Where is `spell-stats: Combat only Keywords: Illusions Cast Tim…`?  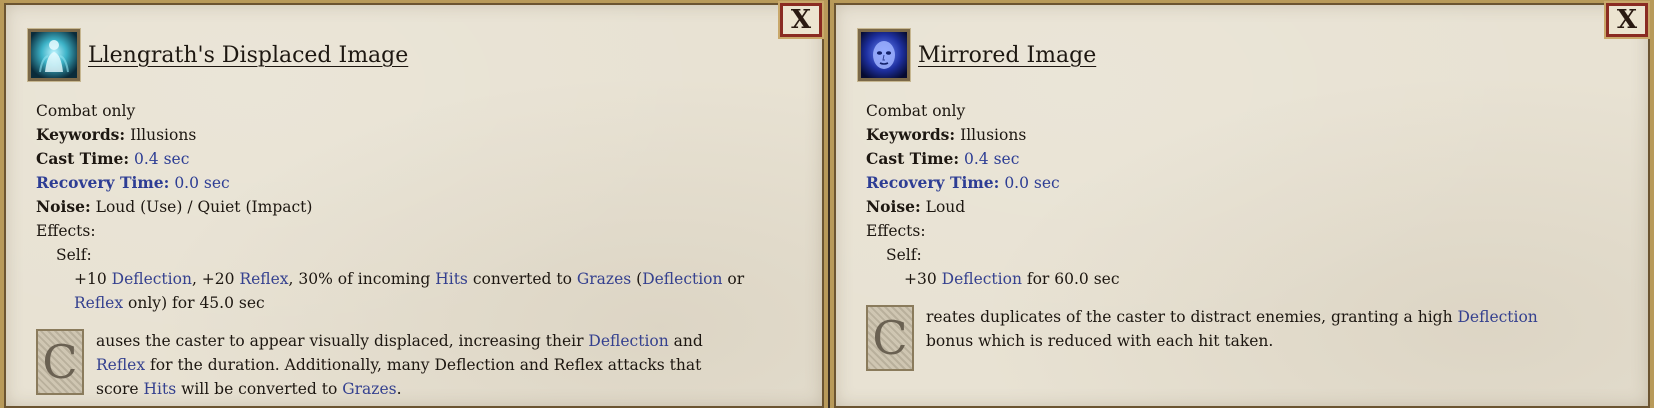
spell-stats: Combat only Keywords: Illusions Cast Tim… is located at coordinates (993, 195).